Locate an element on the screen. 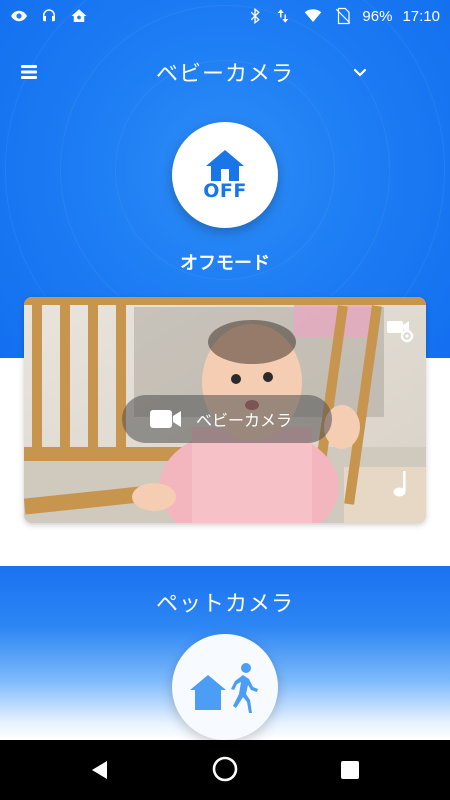 The height and width of the screenshot is (800, 450). app-title: ベビーカメラ is located at coordinates (224, 74).